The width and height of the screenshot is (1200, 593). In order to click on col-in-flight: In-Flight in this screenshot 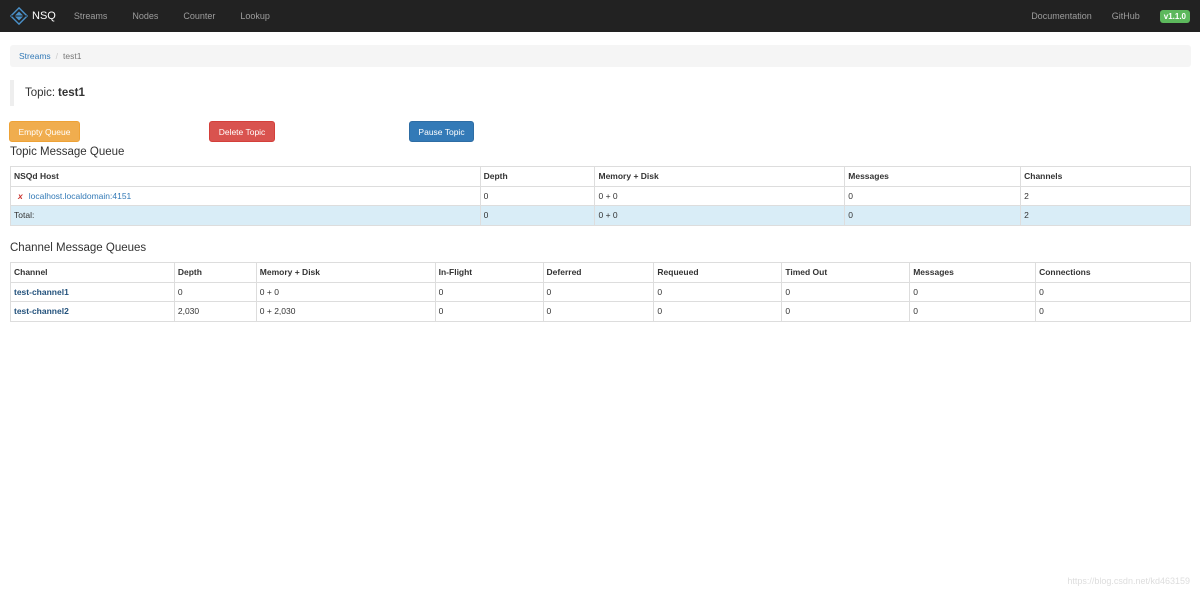, I will do `click(489, 272)`.